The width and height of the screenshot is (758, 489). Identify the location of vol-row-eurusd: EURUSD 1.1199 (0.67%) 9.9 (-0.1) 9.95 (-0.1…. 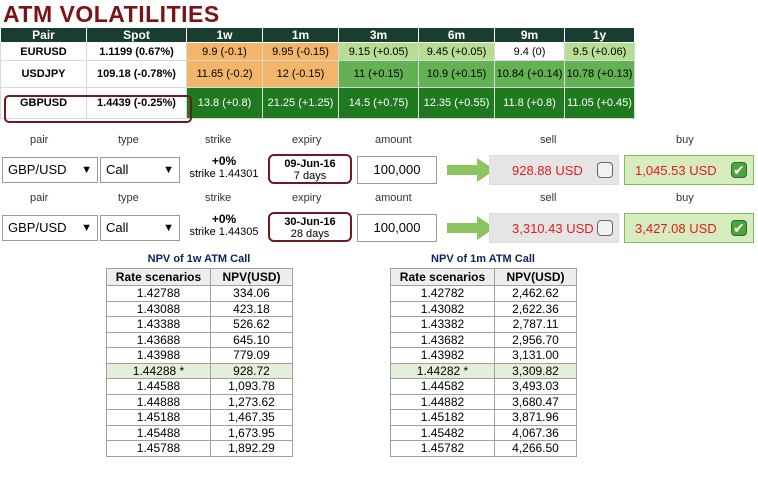
(317, 51).